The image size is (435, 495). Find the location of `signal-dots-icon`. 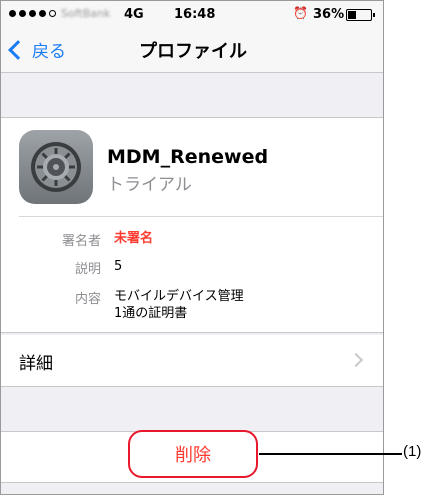

signal-dots-icon is located at coordinates (32, 13).